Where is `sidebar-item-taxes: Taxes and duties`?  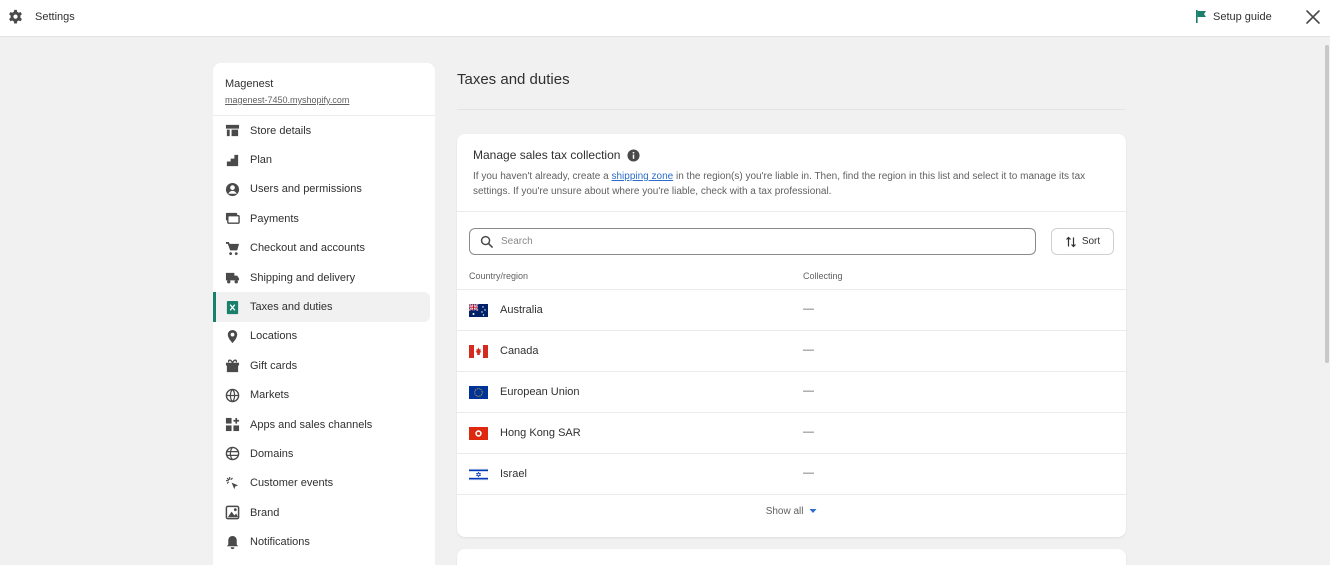 sidebar-item-taxes: Taxes and duties is located at coordinates (321, 307).